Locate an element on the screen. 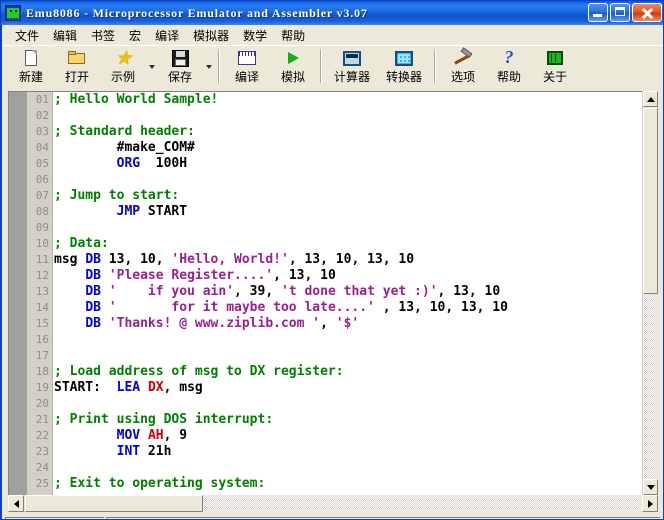 Image resolution: width=664 pixels, height=520 pixels. about-chip-icon is located at coordinates (555, 58).